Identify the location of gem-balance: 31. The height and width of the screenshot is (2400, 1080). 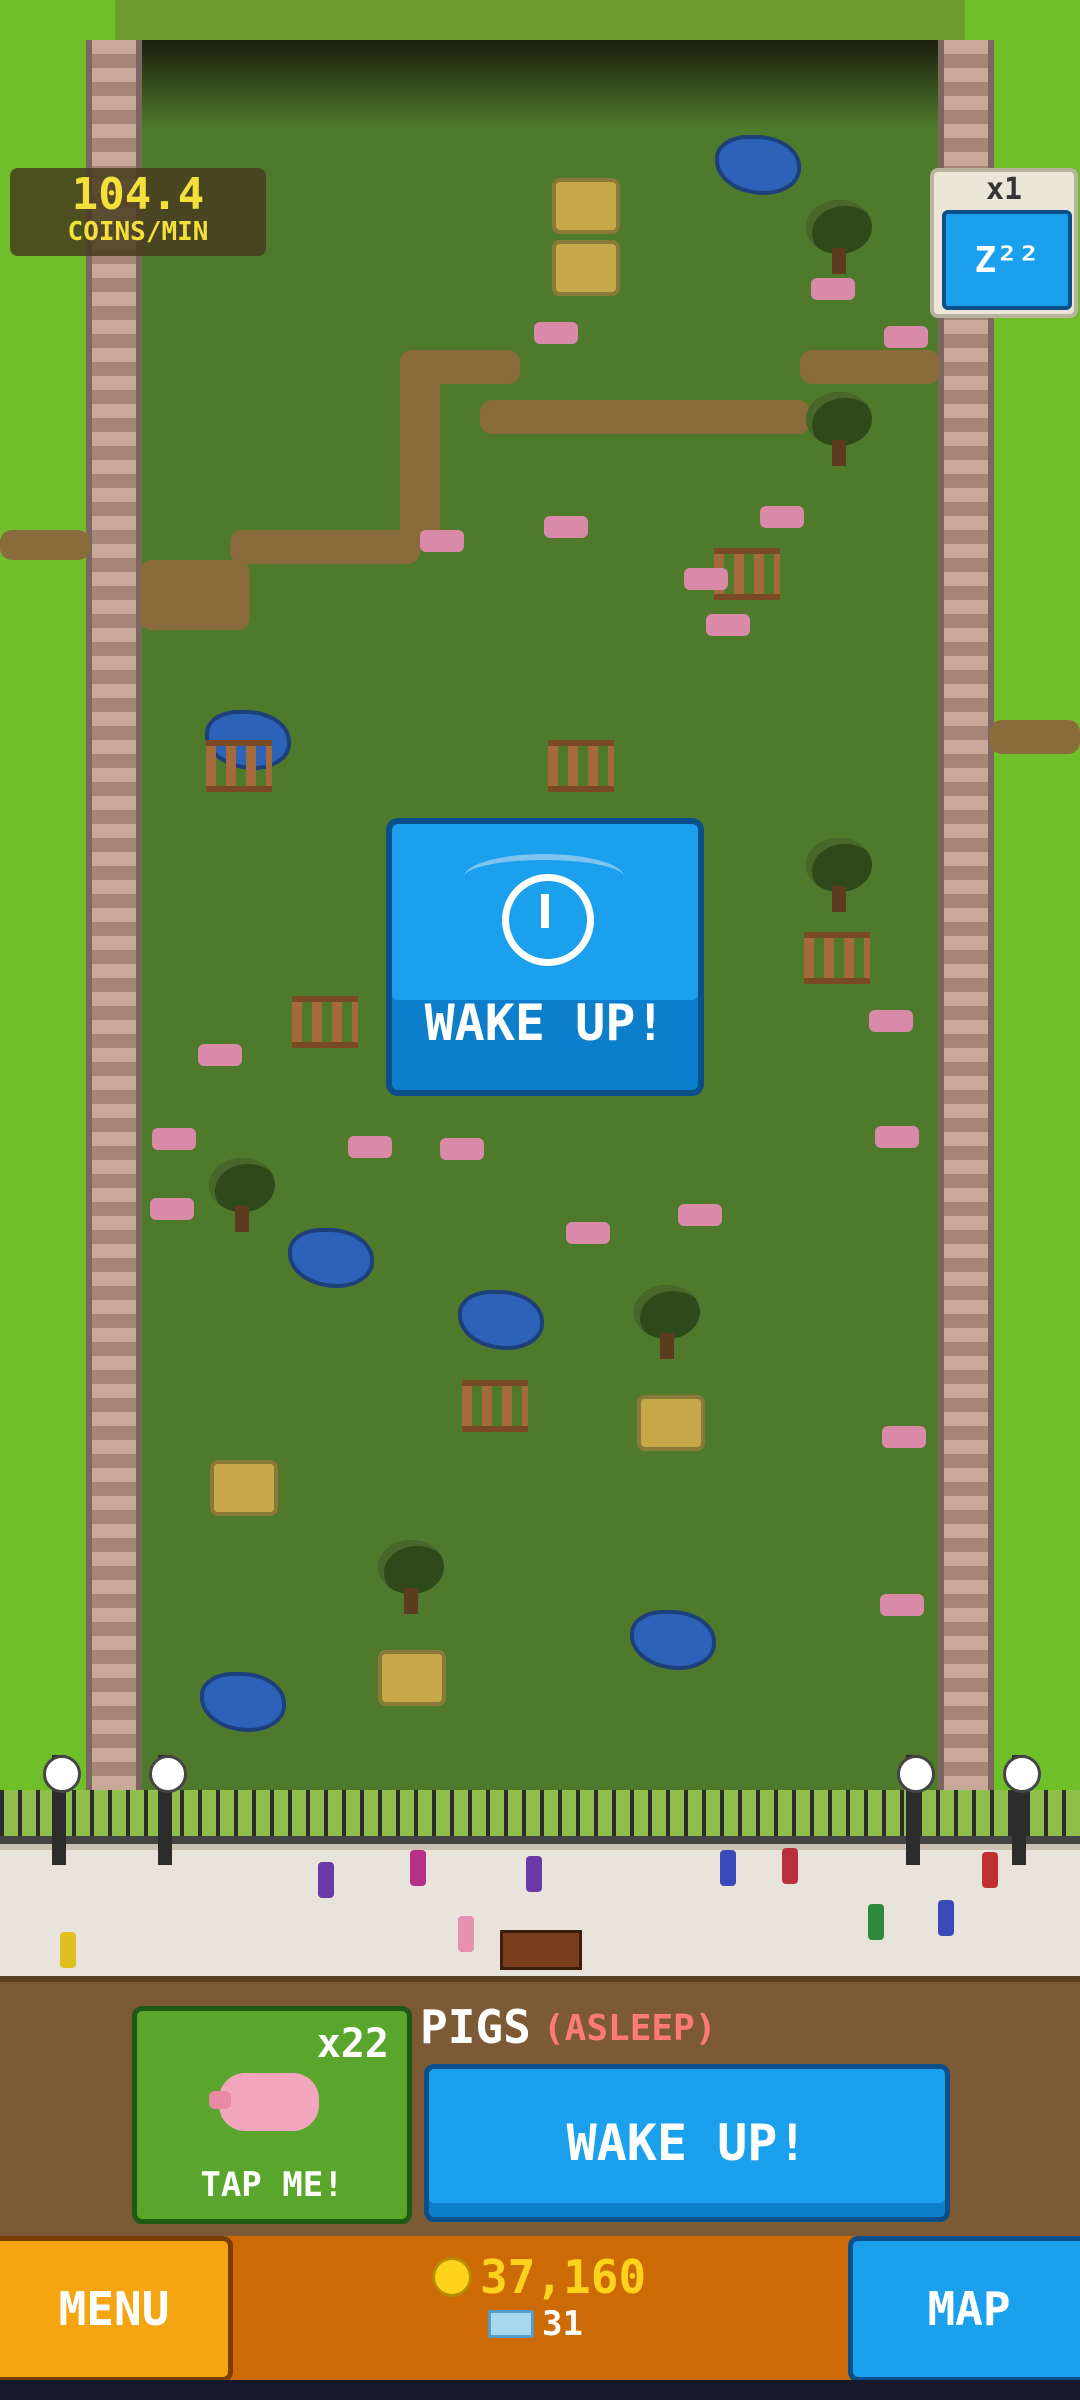
(535, 2324).